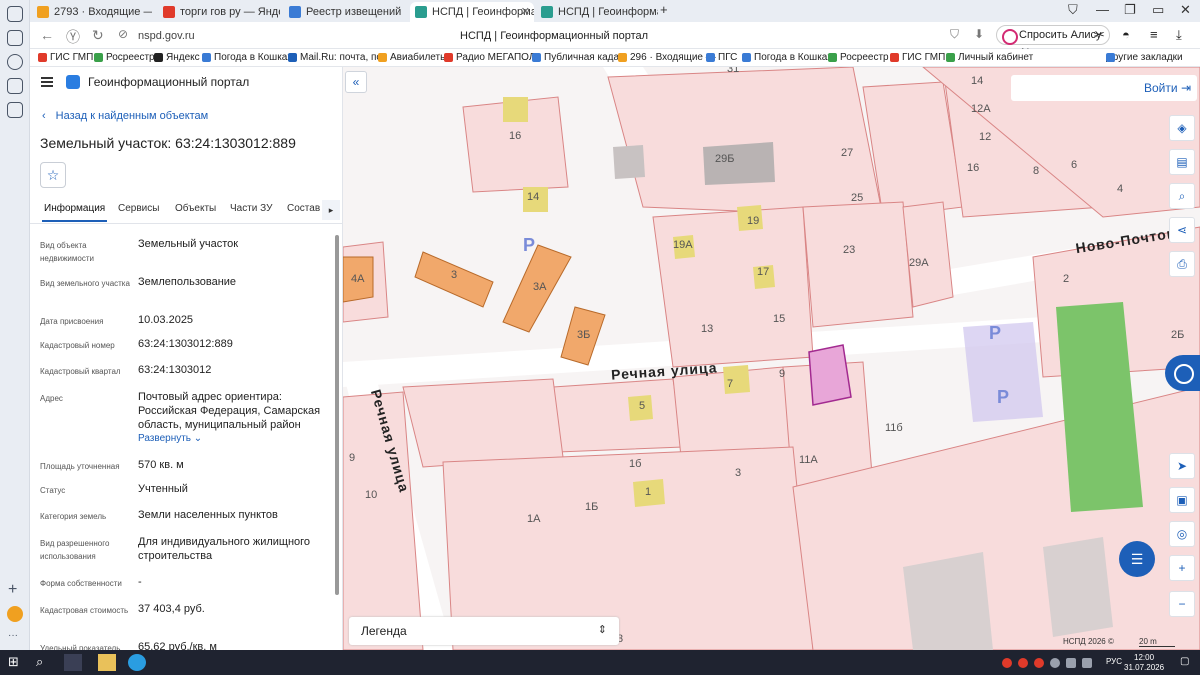 This screenshot has height=675, width=1200. What do you see at coordinates (1182, 466) in the screenshot?
I see `geolocate-button: ➤` at bounding box center [1182, 466].